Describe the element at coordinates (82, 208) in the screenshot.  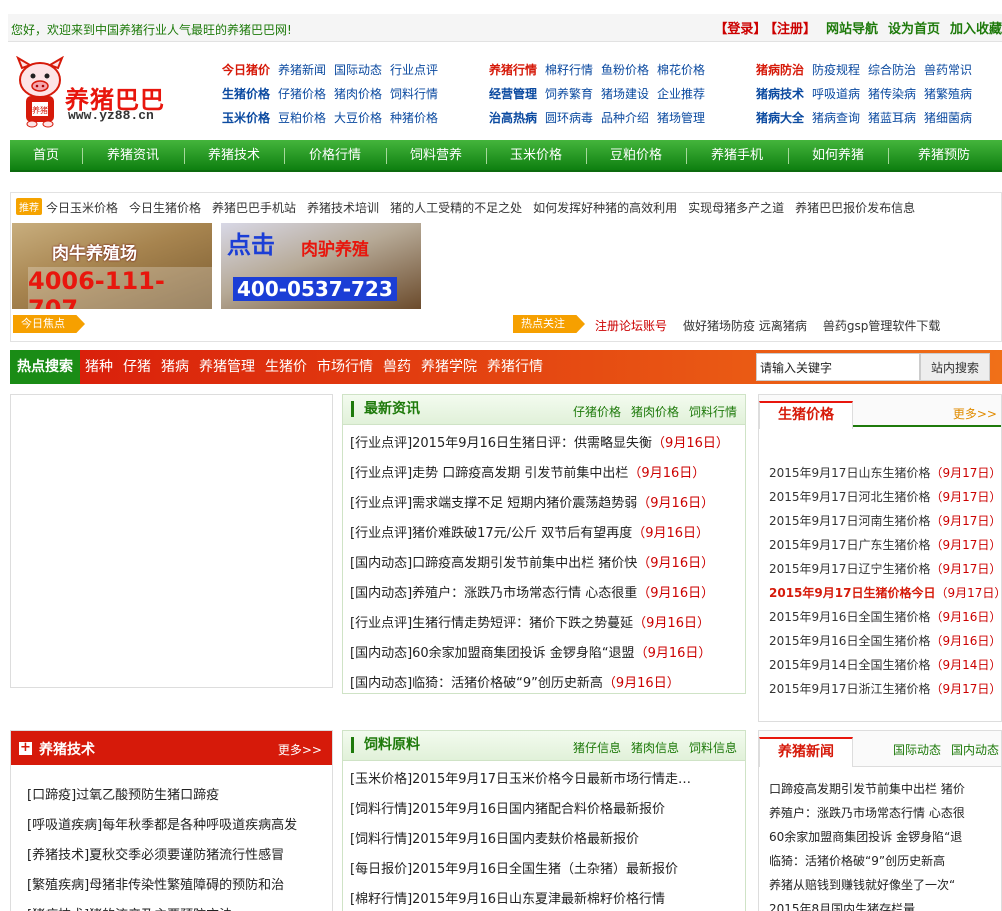
I see `recommend-link: 今日玉米价格` at that location.